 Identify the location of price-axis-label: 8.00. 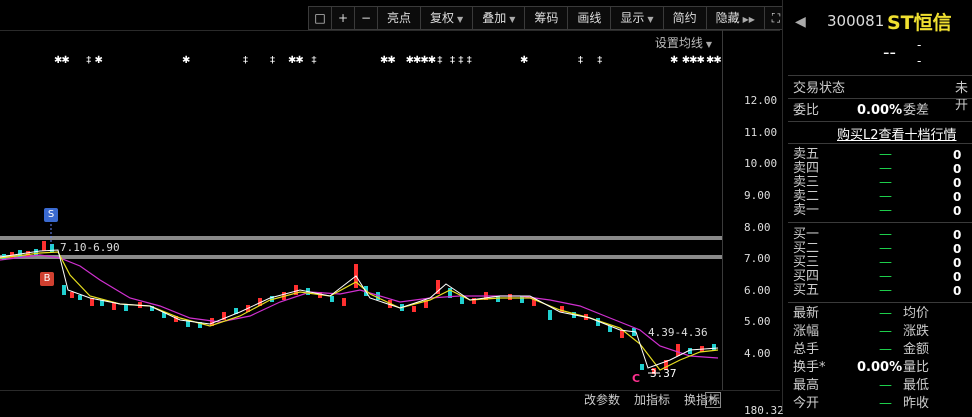
(757, 227).